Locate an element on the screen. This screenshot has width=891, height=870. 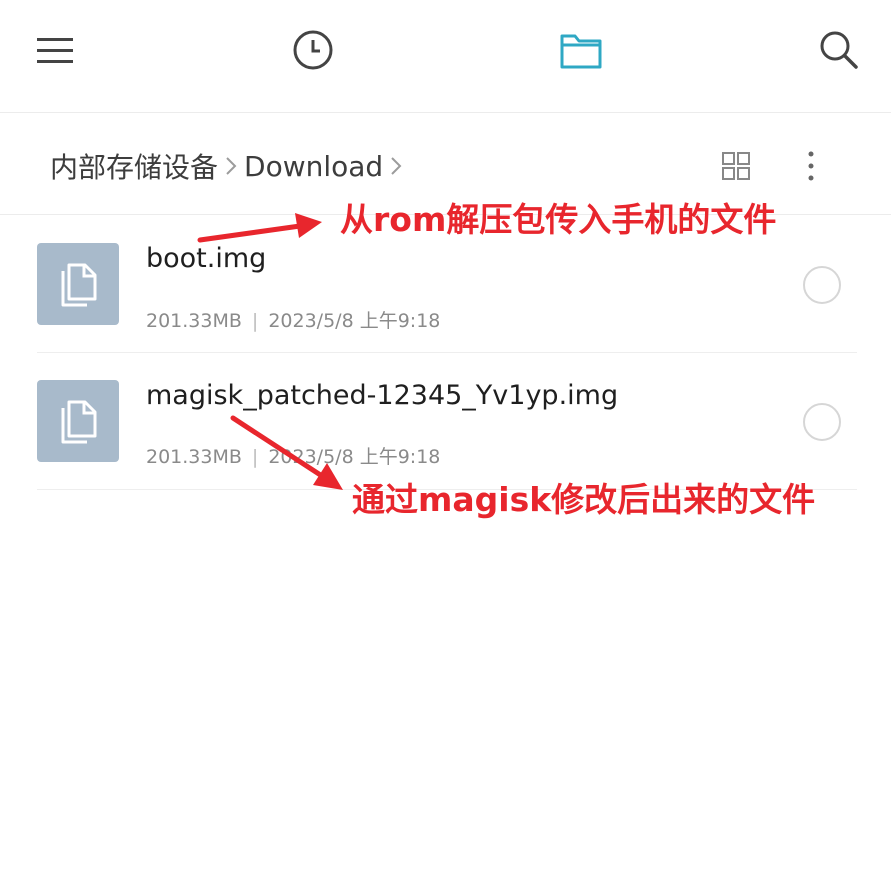
annotation-arrow-top is located at coordinates (259, 228).